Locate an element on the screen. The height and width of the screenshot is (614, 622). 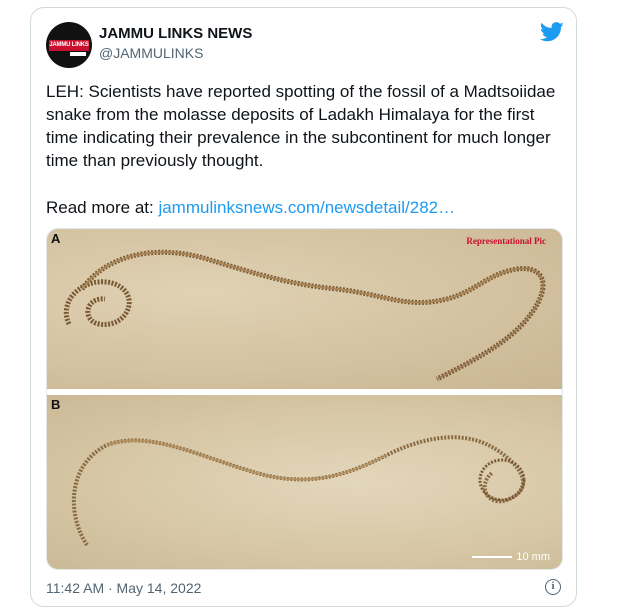
panel-a-label: A is located at coordinates (56, 238).